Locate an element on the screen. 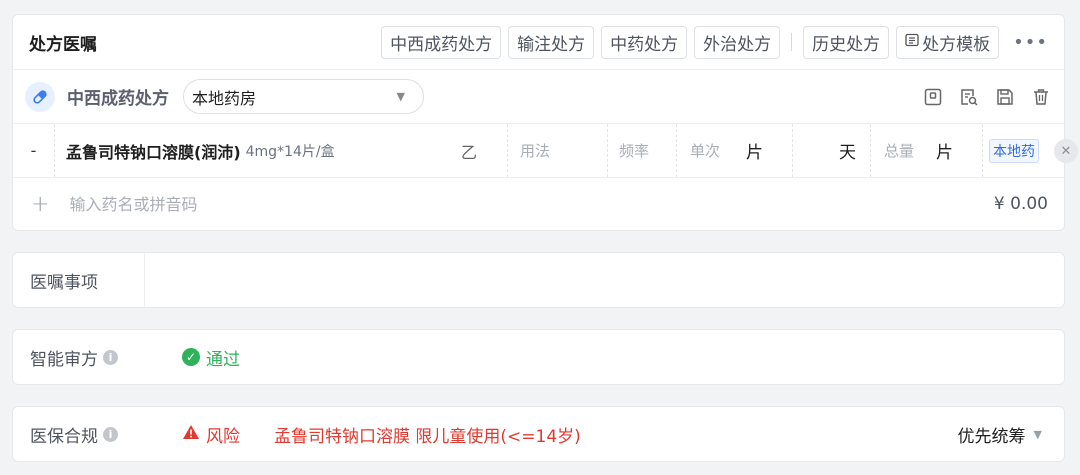 This screenshot has height=475, width=1080. source-tag: 本地药 is located at coordinates (1014, 150).